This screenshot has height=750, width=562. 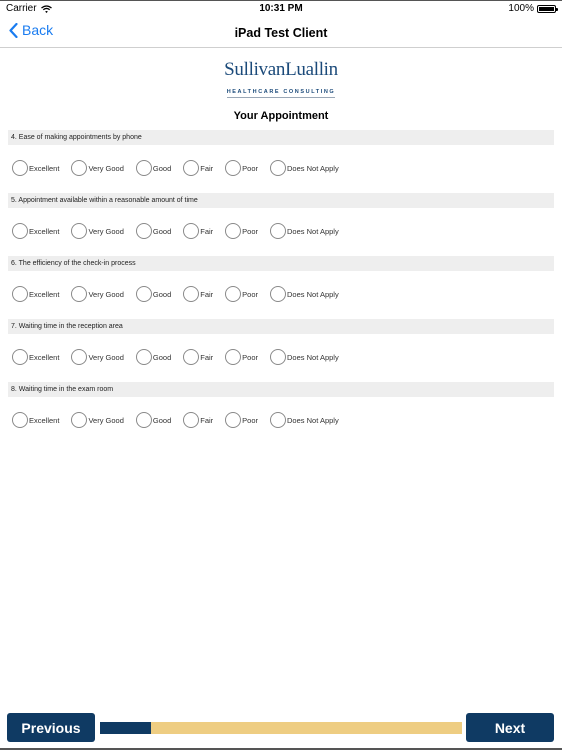 What do you see at coordinates (281, 389) in the screenshot?
I see `question-label: 8. Waiting time in the exam room` at bounding box center [281, 389].